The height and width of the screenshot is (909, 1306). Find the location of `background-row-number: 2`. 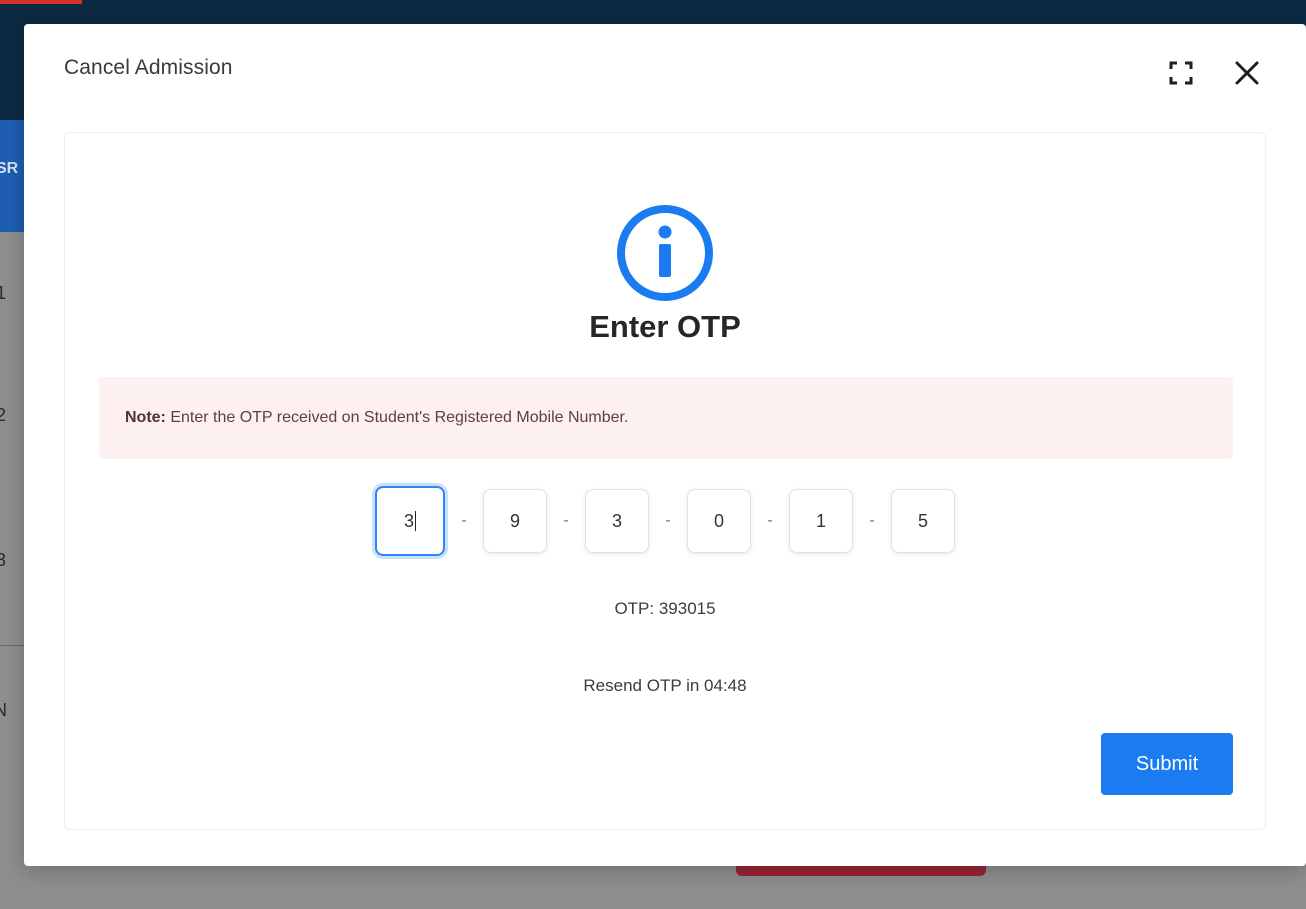

background-row-number: 2 is located at coordinates (3, 415).